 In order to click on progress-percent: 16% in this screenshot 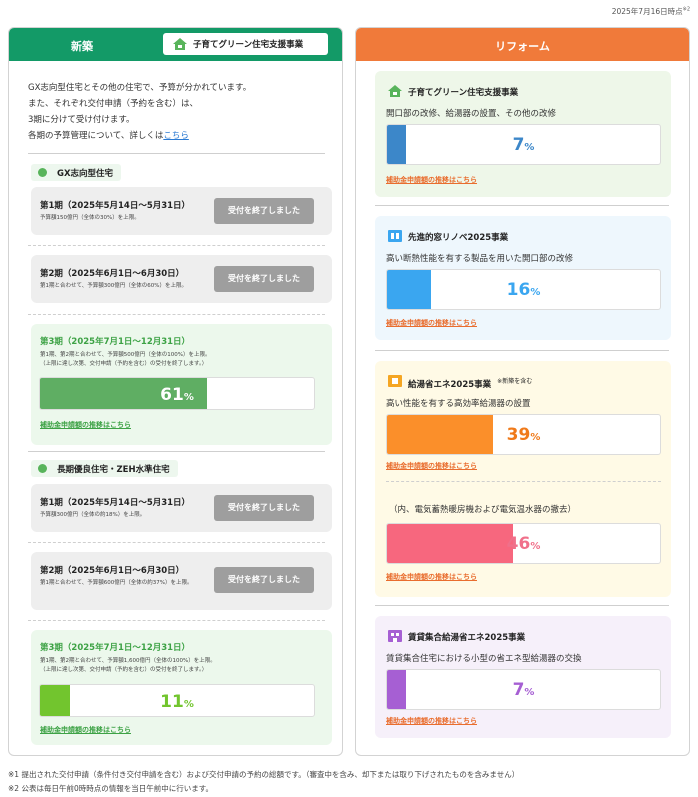, I will do `click(523, 290)`.